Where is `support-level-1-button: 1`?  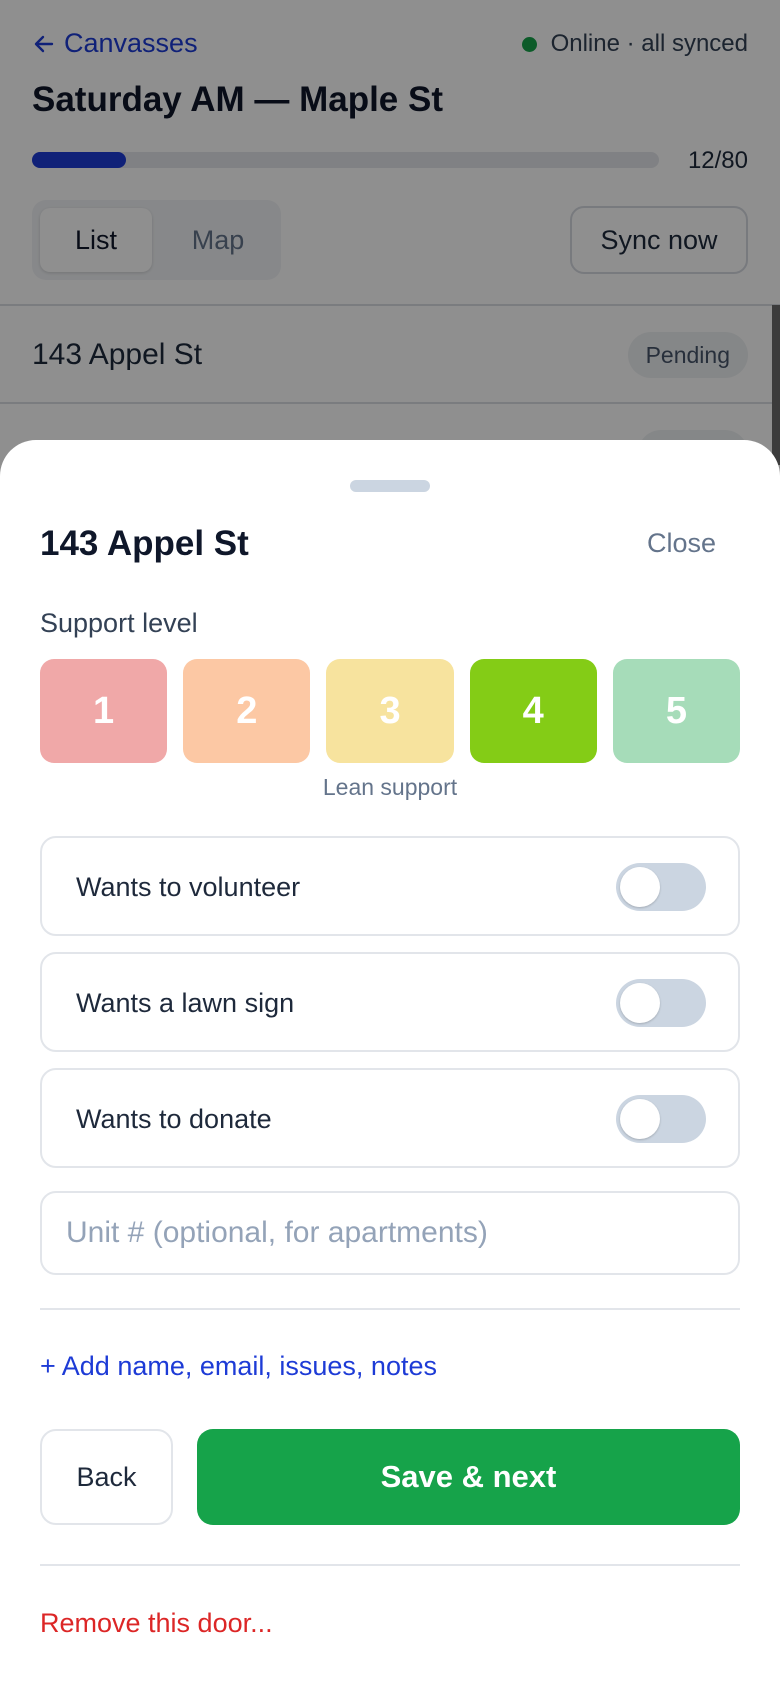 support-level-1-button: 1 is located at coordinates (104, 711).